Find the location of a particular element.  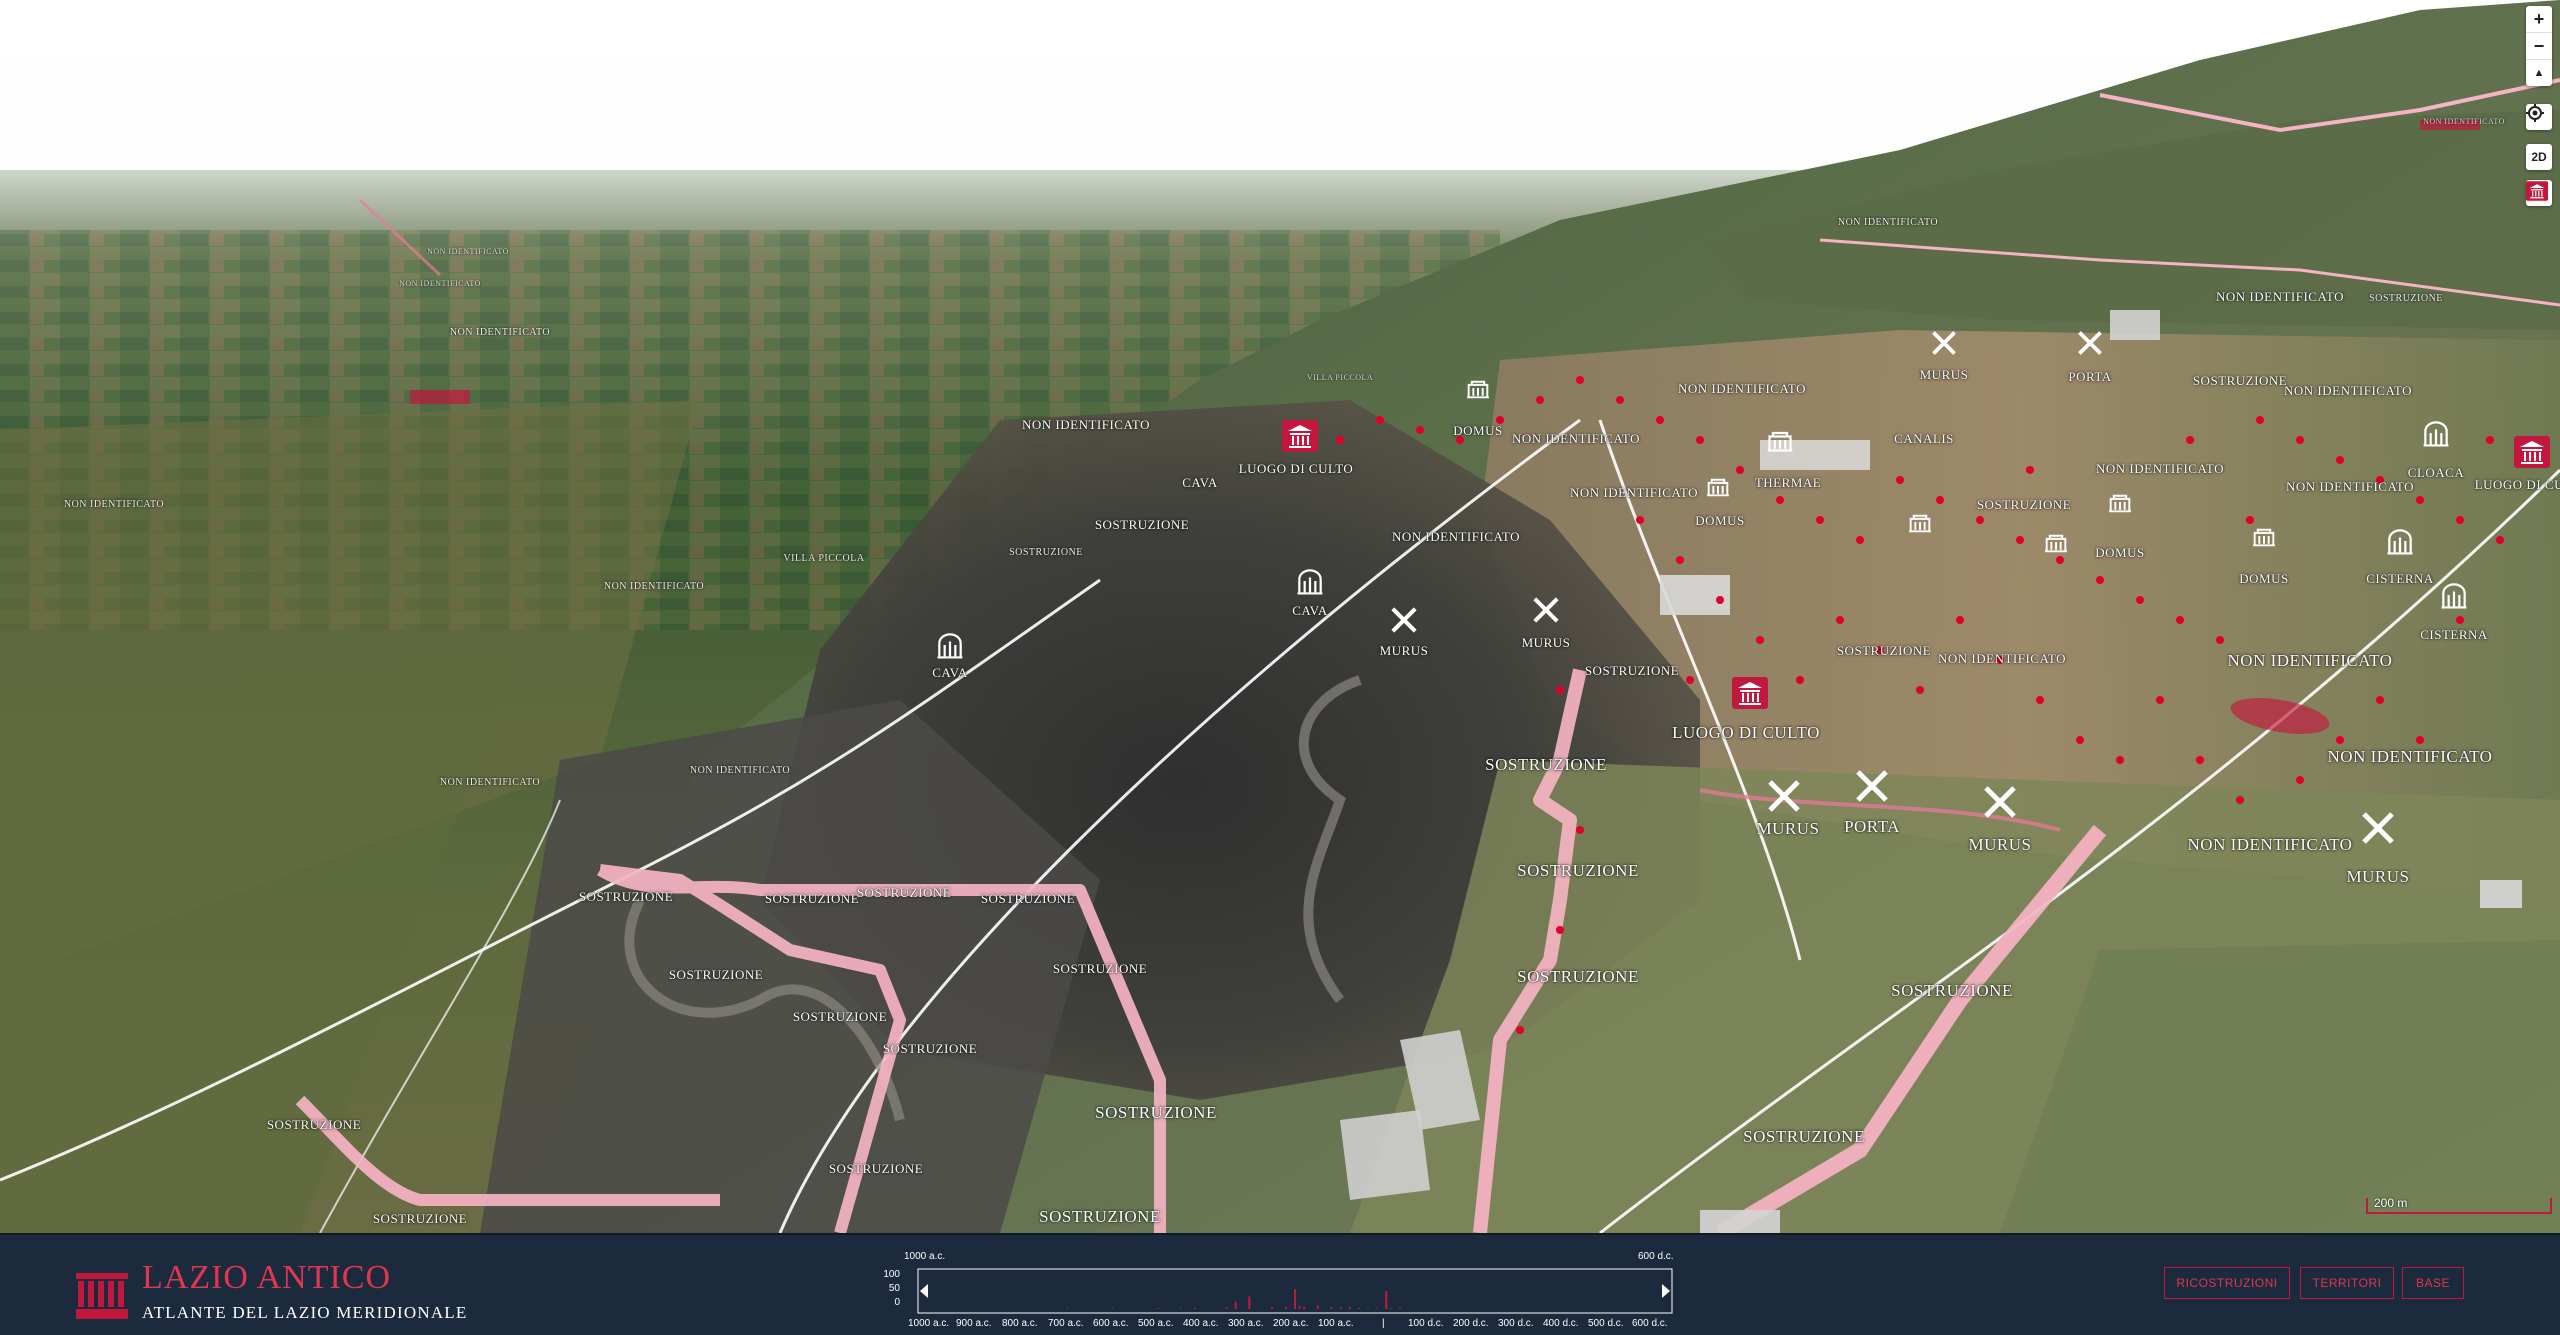

territori-button: TERRITORI is located at coordinates (2347, 1283).